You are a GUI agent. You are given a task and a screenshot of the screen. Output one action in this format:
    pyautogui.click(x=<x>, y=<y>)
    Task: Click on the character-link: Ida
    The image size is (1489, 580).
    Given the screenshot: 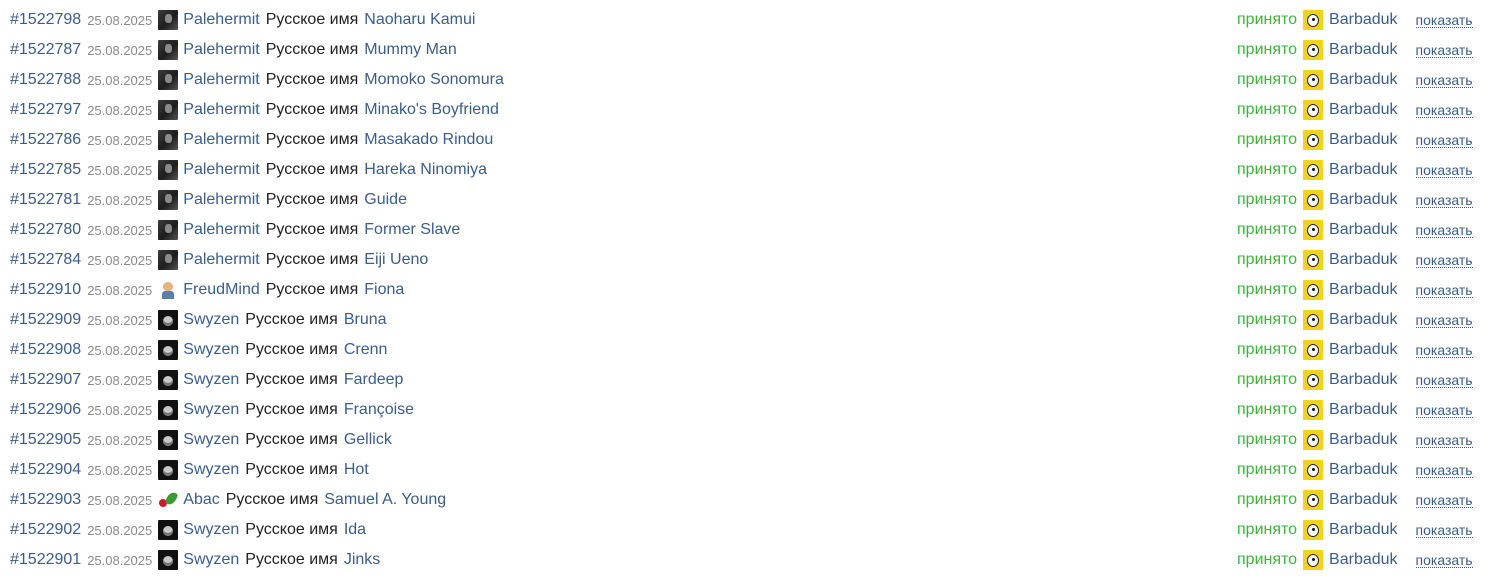 What is the action you would take?
    pyautogui.click(x=355, y=530)
    